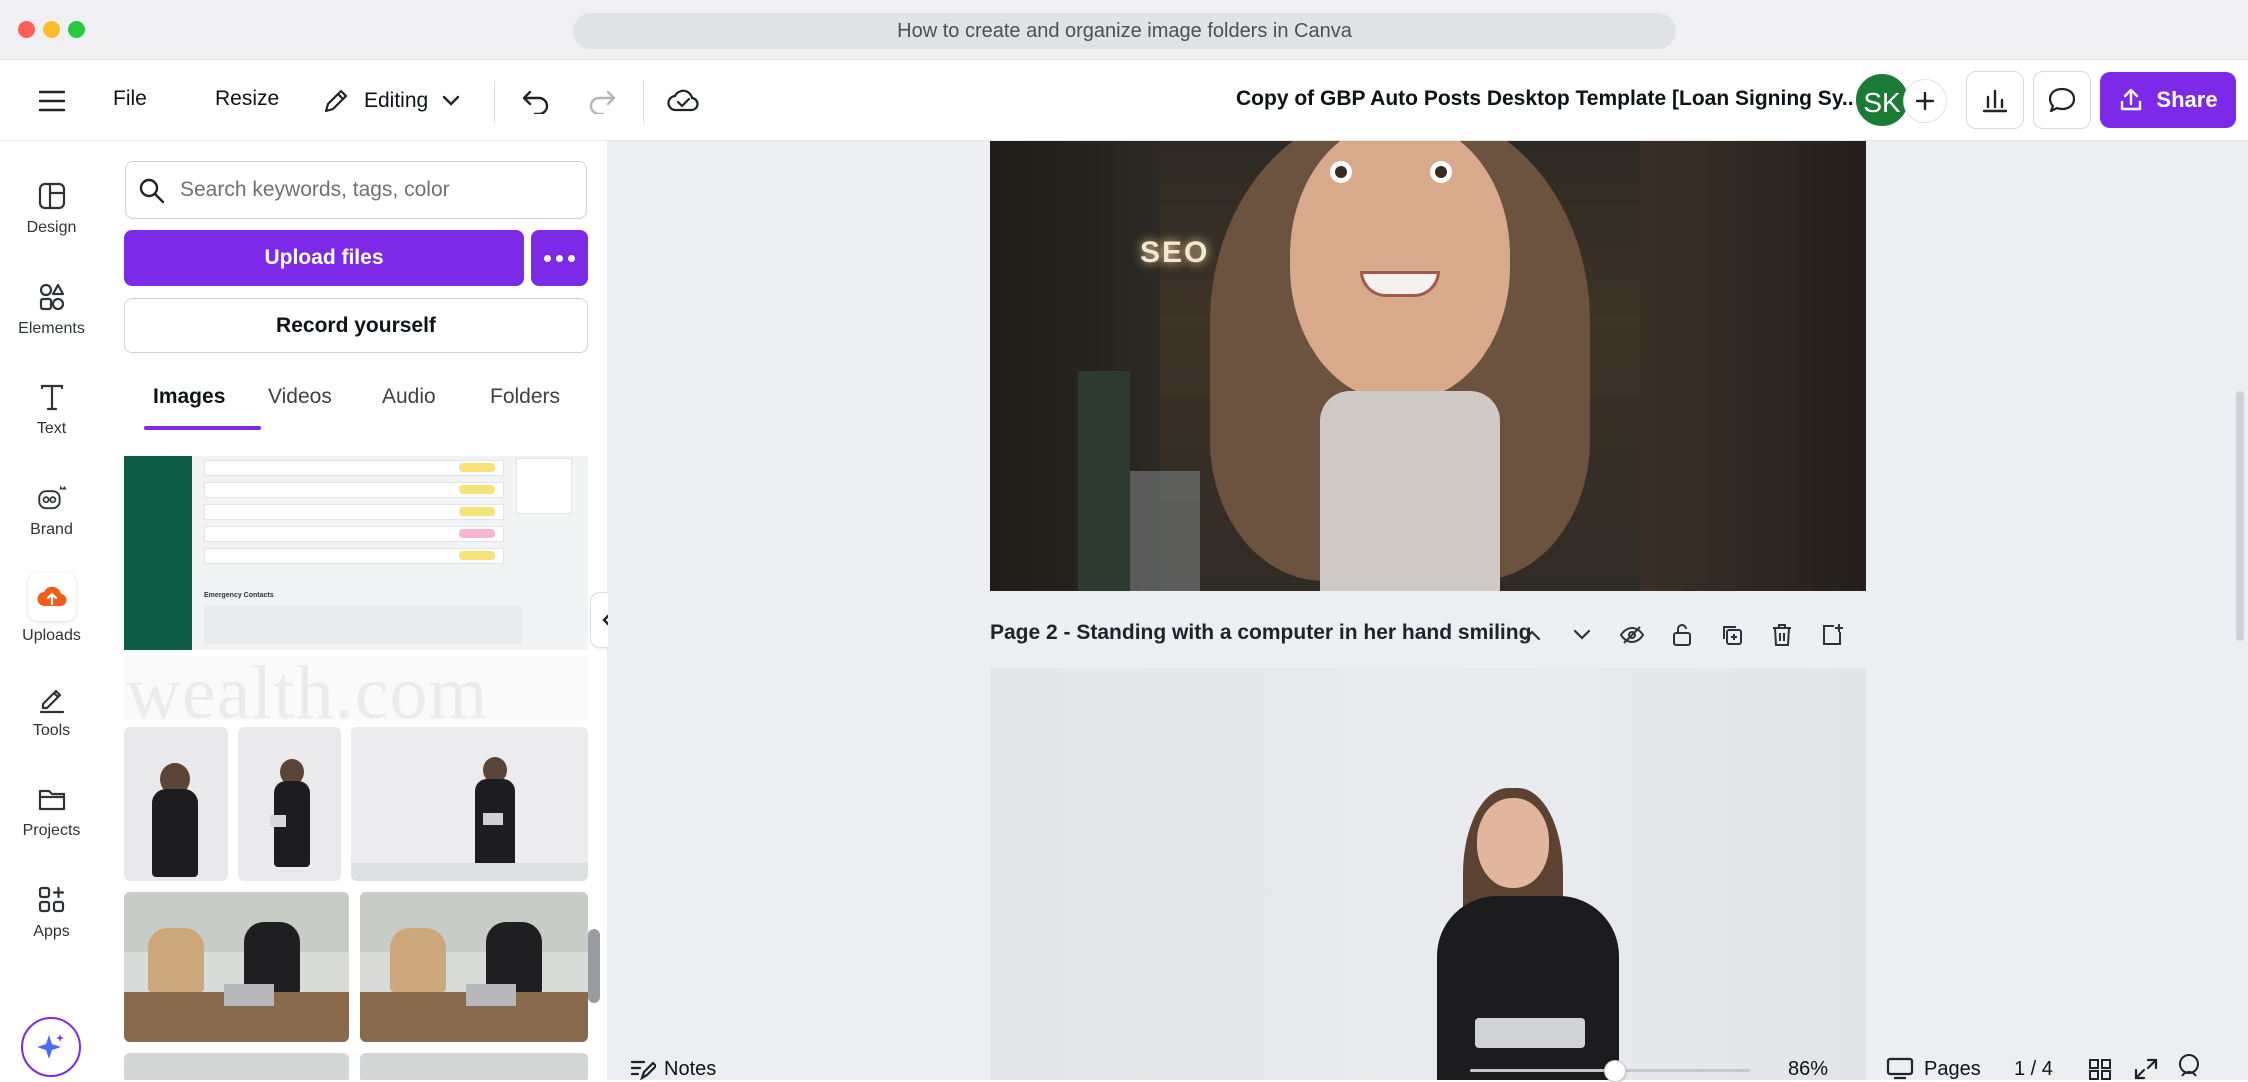 This screenshot has width=2248, height=1082. I want to click on grid-view-icon, so click(2100, 1069).